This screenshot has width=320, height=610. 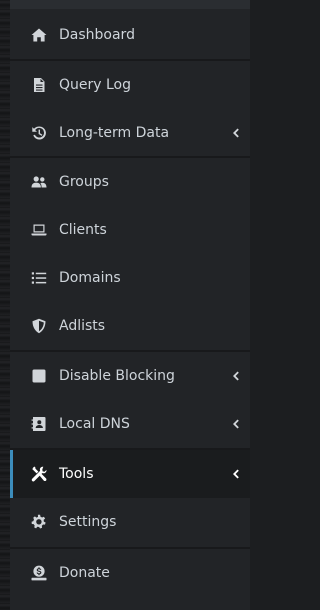 What do you see at coordinates (39, 573) in the screenshot?
I see `donate-icon` at bounding box center [39, 573].